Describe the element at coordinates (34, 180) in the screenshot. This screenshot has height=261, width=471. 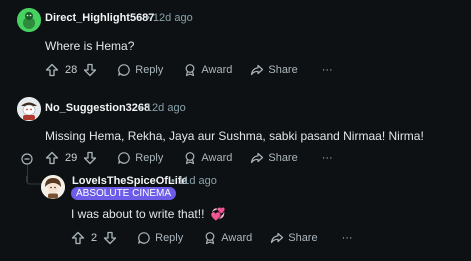
I see `thread-connector` at that location.